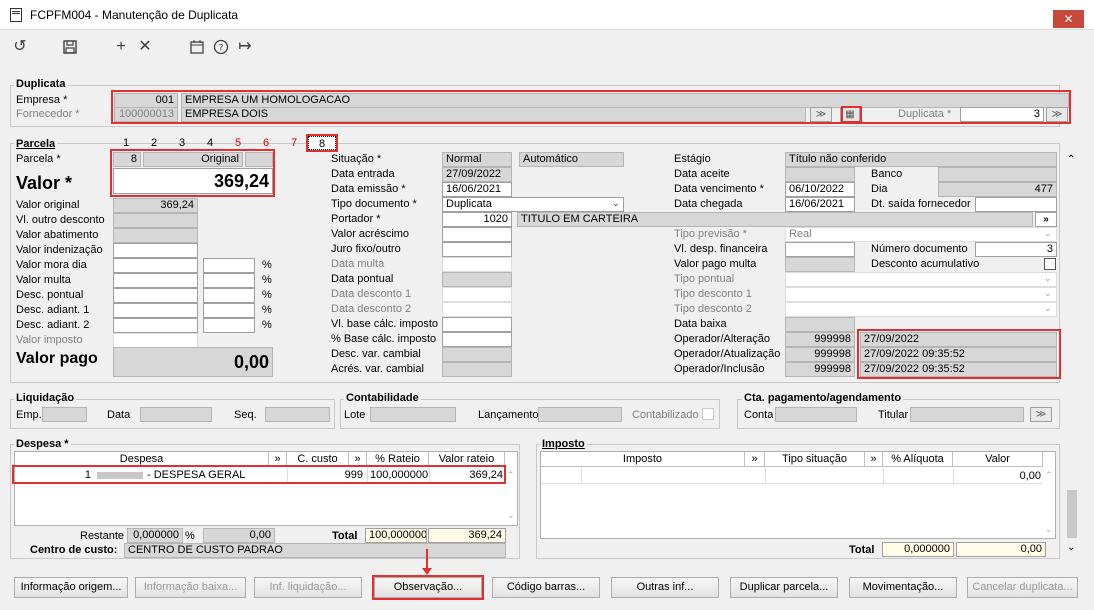 The width and height of the screenshot is (1094, 610). I want to click on col-aliquota: % Alíquota, so click(918, 459).